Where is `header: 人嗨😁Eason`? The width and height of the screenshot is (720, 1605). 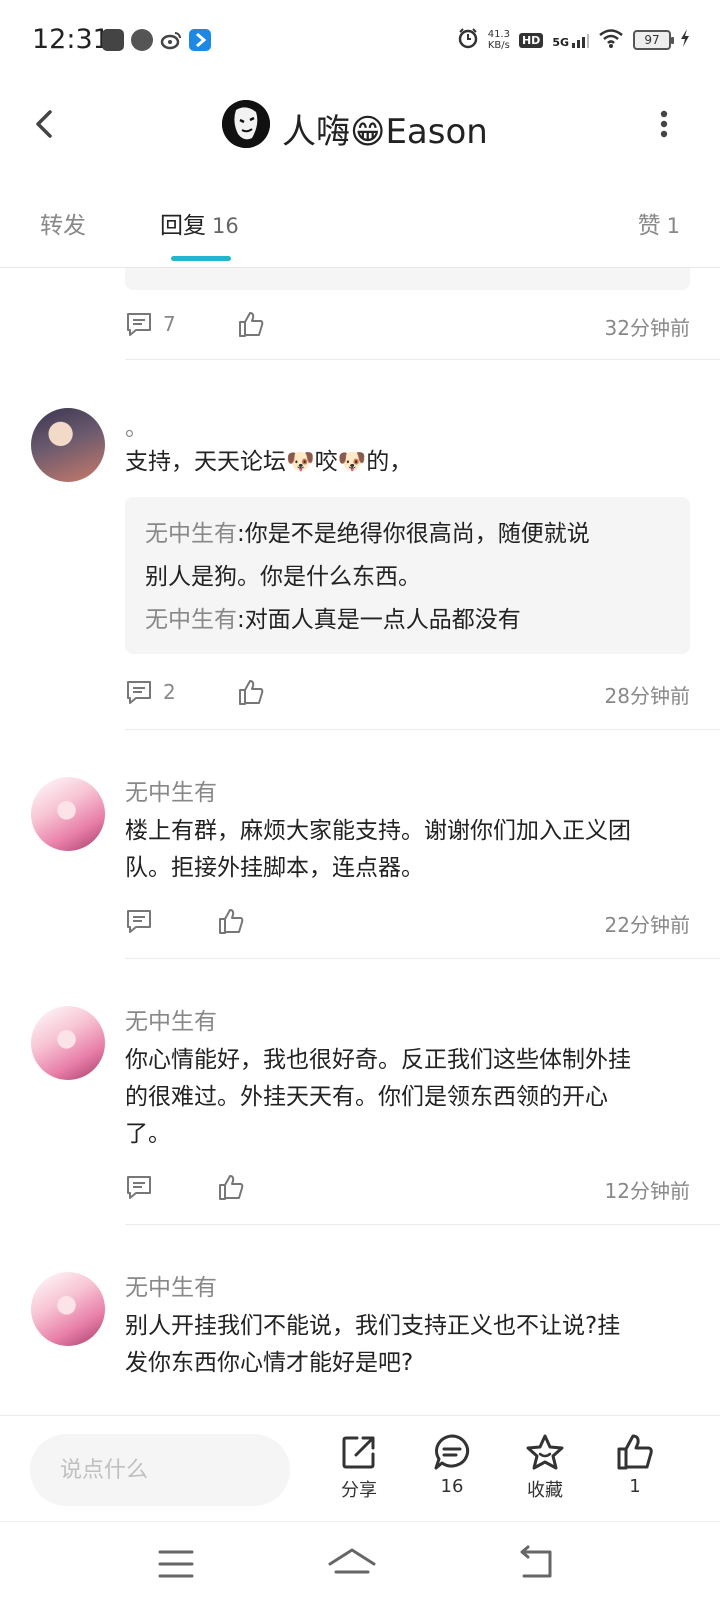 header: 人嗨😁Eason is located at coordinates (360, 130).